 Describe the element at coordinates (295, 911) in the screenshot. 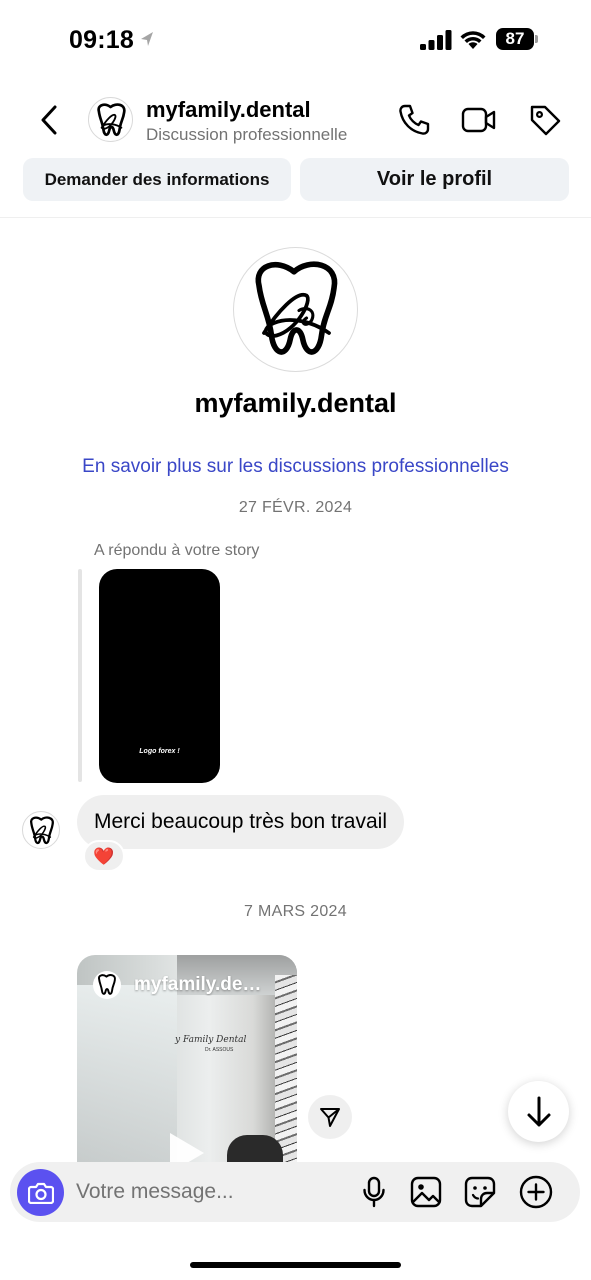

I see `date-separator: 7 MARS 2024` at that location.